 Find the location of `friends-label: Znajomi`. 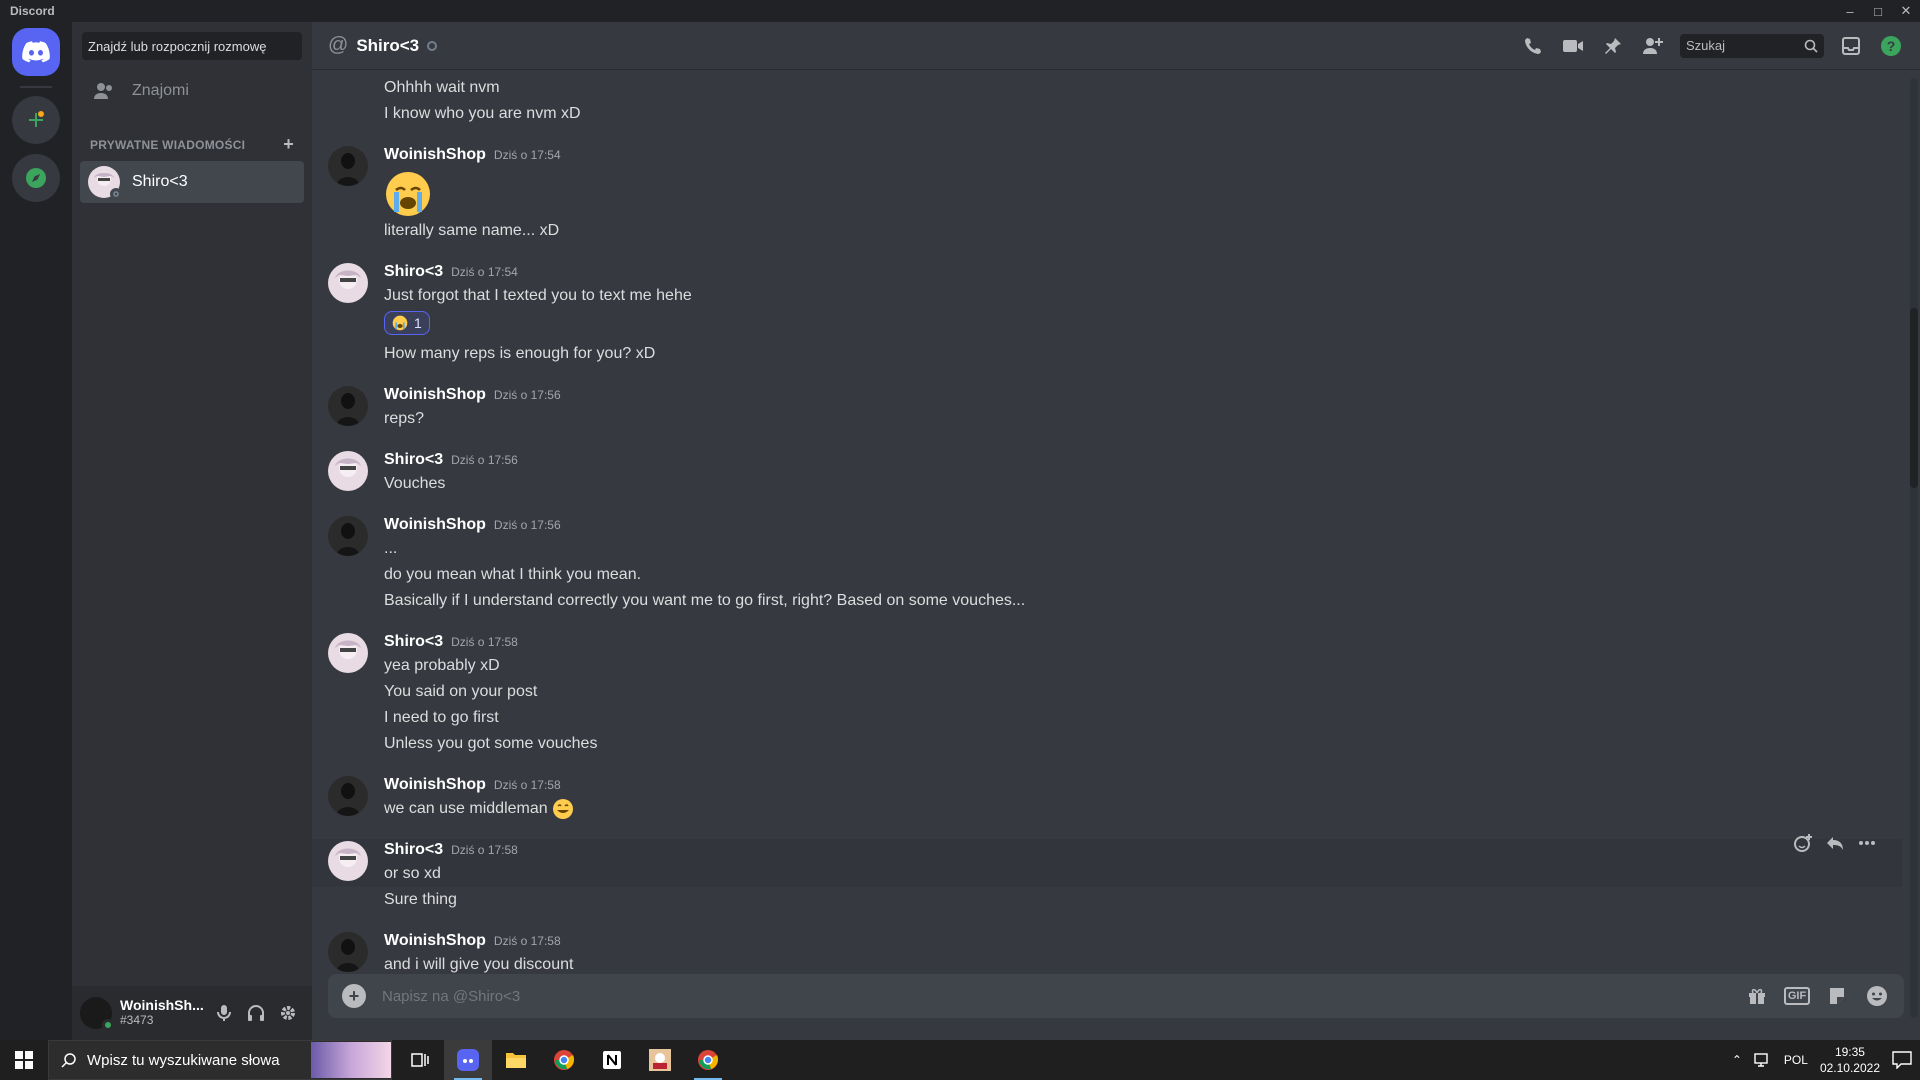

friends-label: Znajomi is located at coordinates (160, 90).